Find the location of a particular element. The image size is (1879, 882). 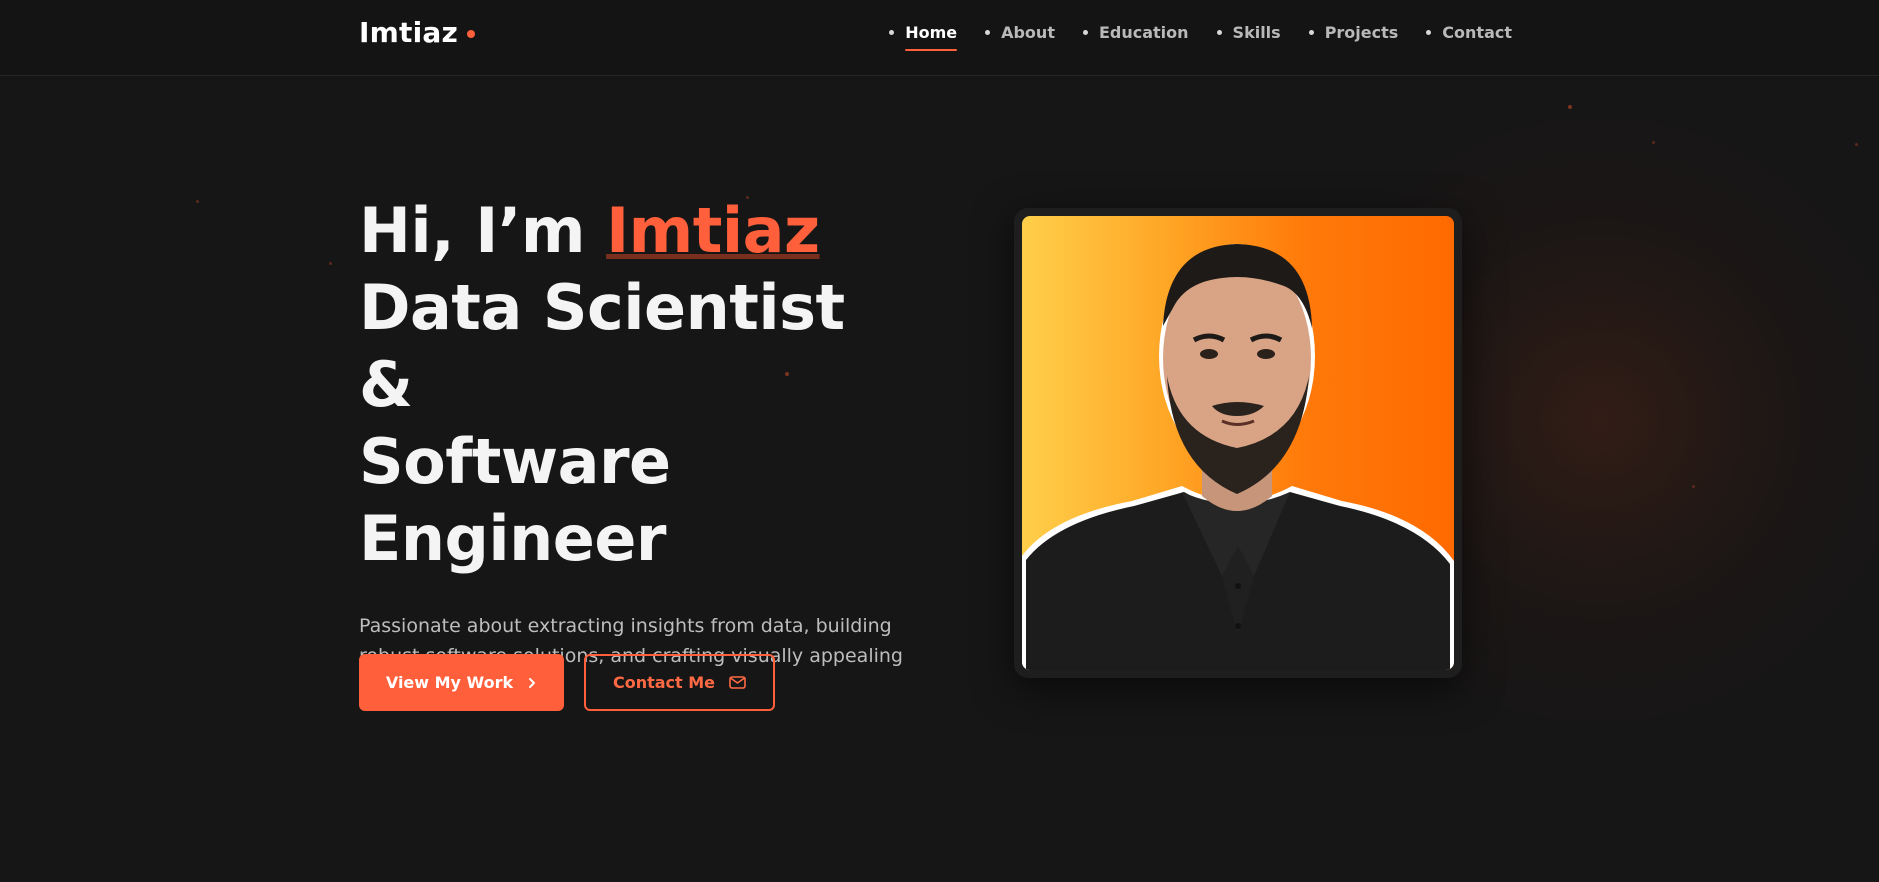

nav-item-label: About is located at coordinates (1028, 32).